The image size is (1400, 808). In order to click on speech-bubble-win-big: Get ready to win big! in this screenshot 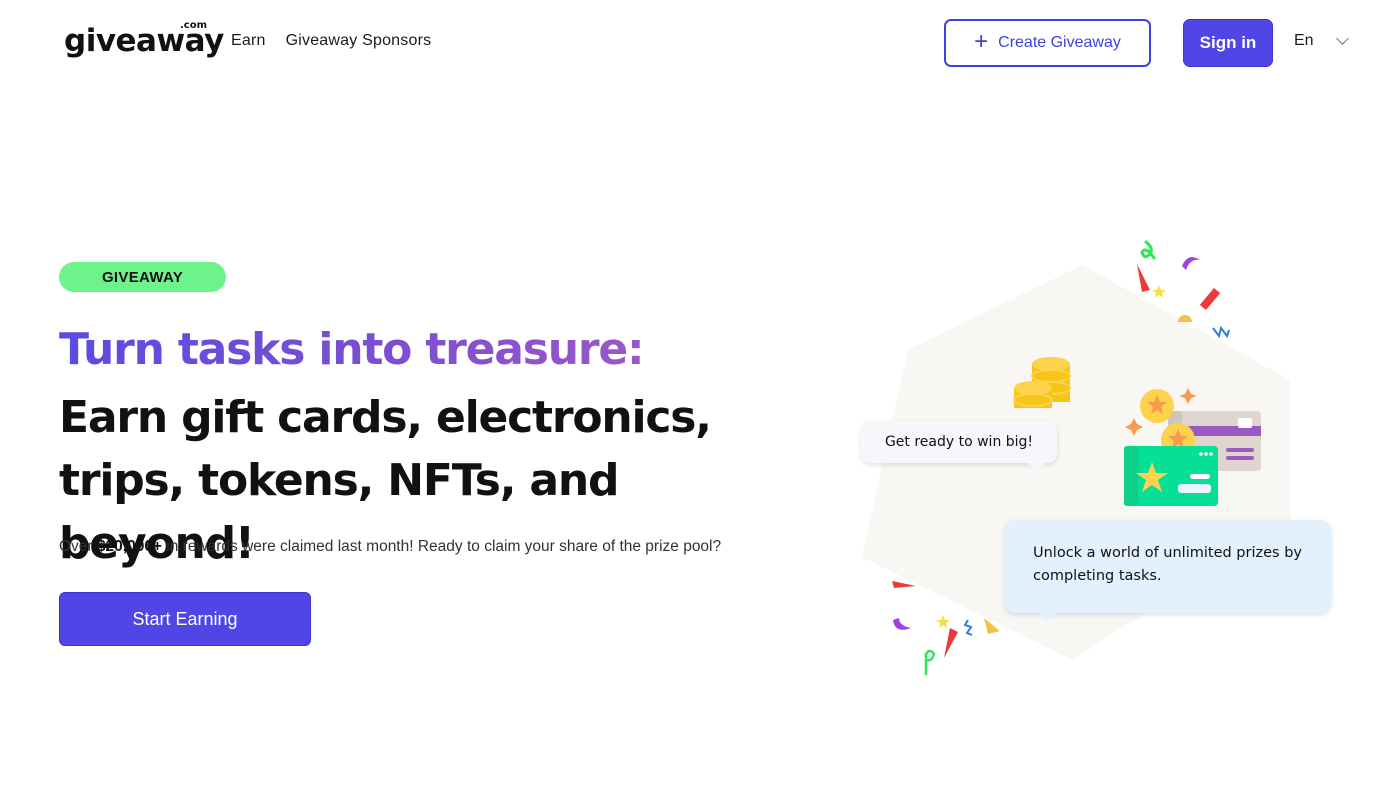, I will do `click(959, 442)`.